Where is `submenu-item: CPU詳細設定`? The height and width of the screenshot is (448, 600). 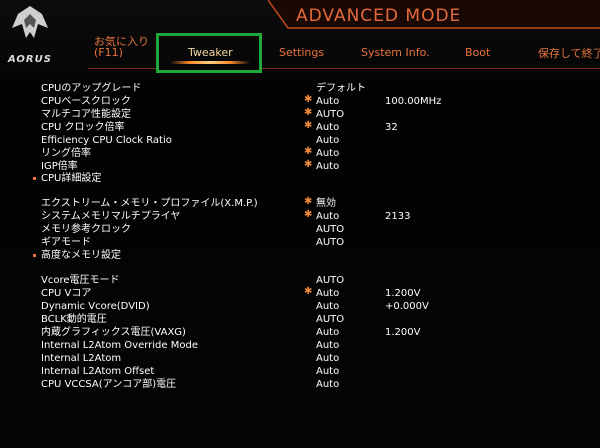 submenu-item: CPU詳細設定 is located at coordinates (300, 178).